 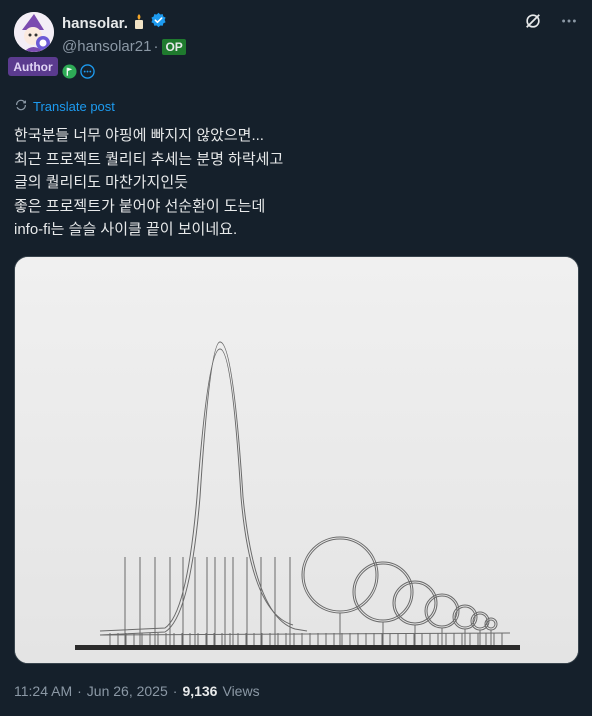 I want to click on handle-row: @hansolar21 · OP, so click(x=124, y=46).